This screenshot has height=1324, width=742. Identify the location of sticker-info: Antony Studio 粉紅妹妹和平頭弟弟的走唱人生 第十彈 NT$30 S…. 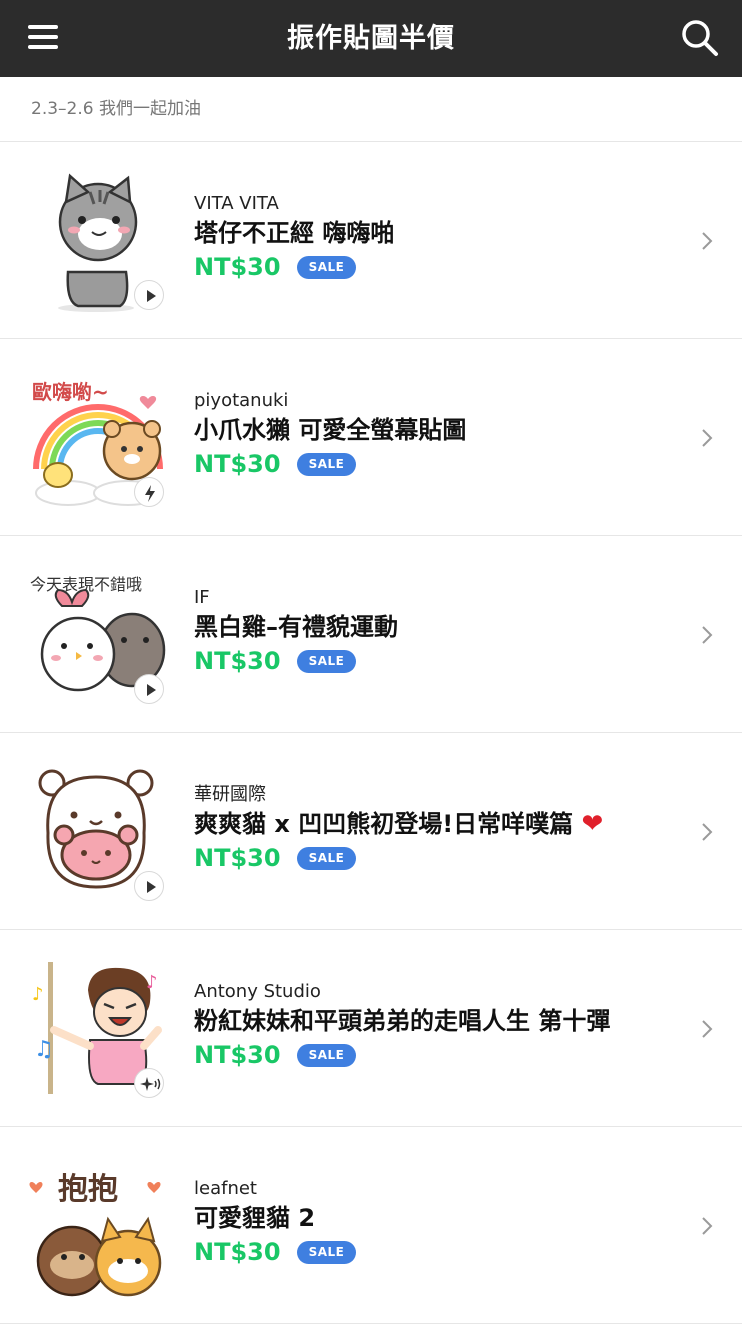
(438, 1026).